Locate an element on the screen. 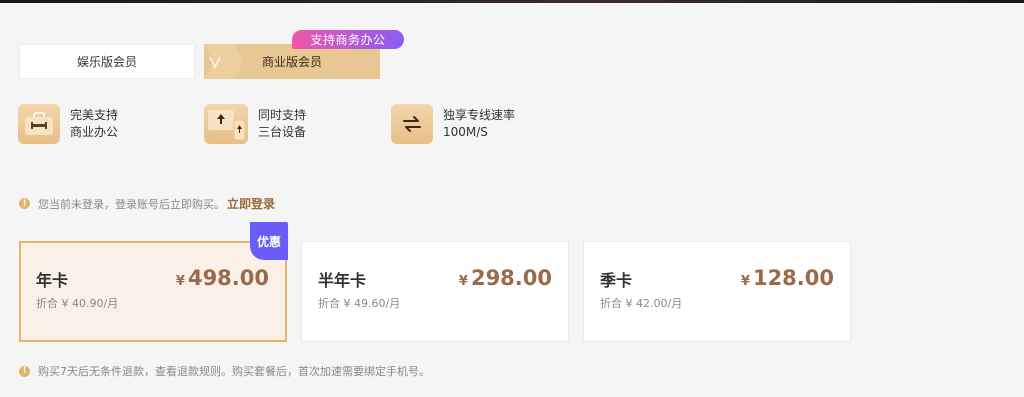 The width and height of the screenshot is (1024, 397). login-notice: ! 您当前未登录，登录账号后立即购买。 立即登录 is located at coordinates (147, 203).